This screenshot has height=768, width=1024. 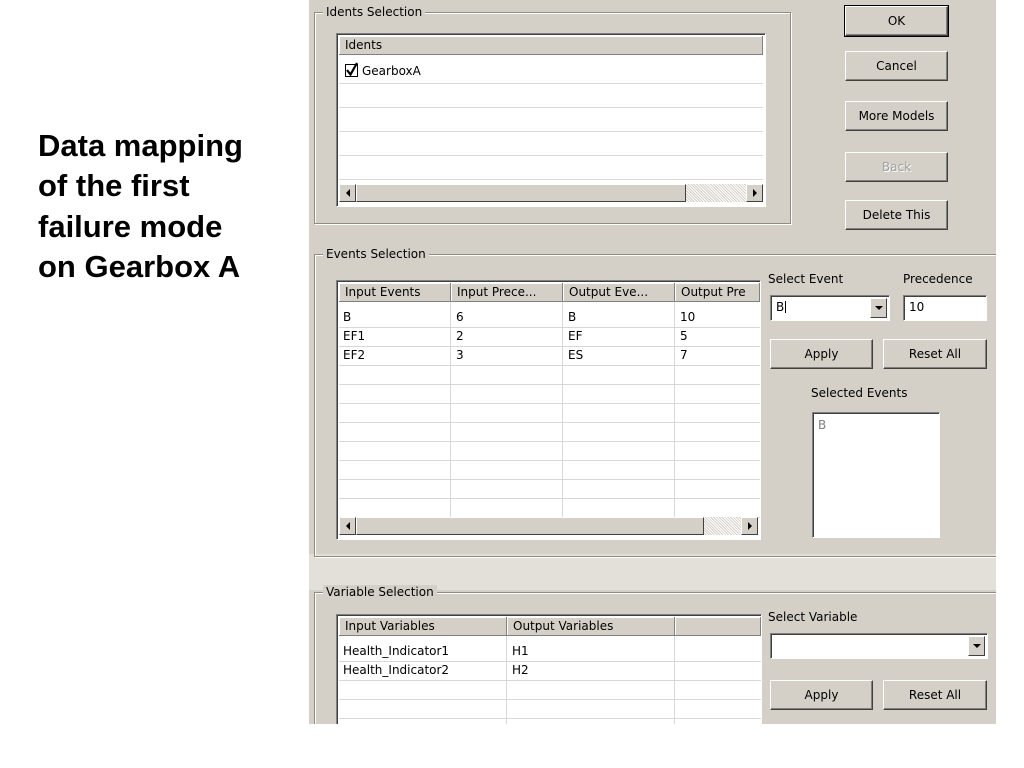 I want to click on column-header: Input Events, so click(x=395, y=292).